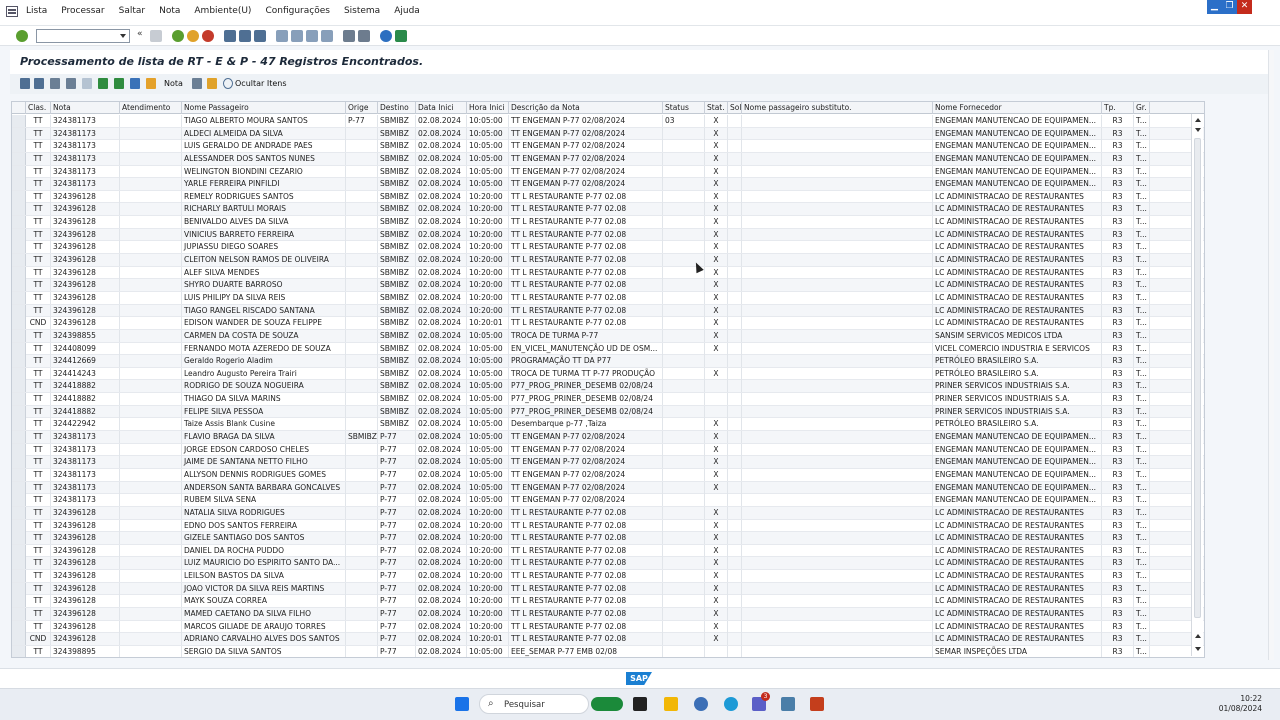 Image resolution: width=1280 pixels, height=720 pixels. Describe the element at coordinates (85, 386) in the screenshot. I see `col-nota-cell: 324418882` at that location.